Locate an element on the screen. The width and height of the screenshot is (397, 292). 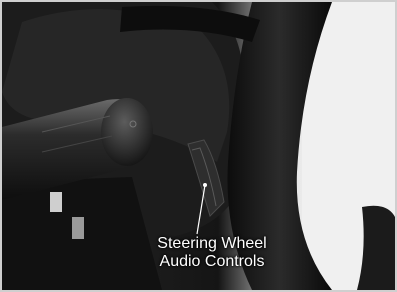
callout-label: Steering Wheel Audio Controls is located at coordinates (212, 253).